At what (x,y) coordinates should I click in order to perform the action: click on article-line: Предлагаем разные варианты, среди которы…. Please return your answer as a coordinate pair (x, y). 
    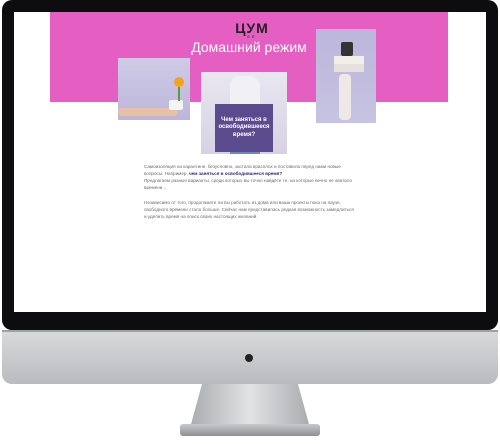
    Looking at the image, I should click on (248, 180).